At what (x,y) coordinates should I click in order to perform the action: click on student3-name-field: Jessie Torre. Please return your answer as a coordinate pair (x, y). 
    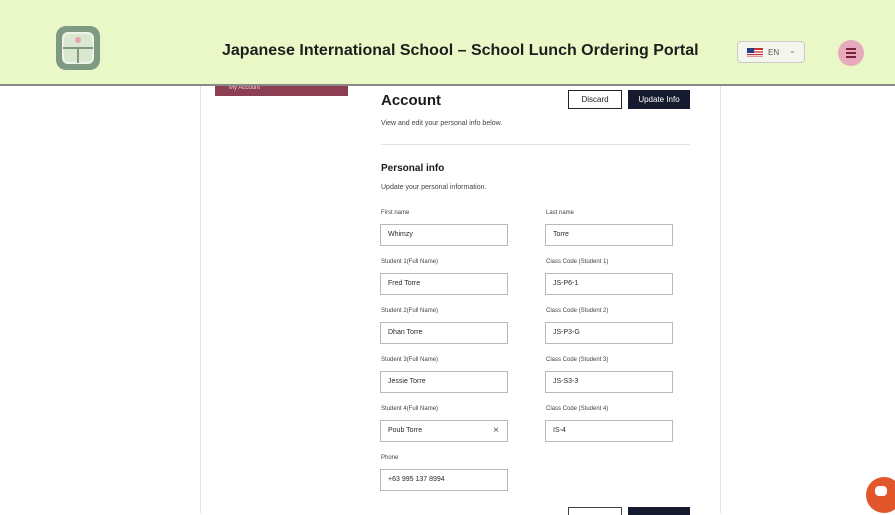
    Looking at the image, I should click on (444, 382).